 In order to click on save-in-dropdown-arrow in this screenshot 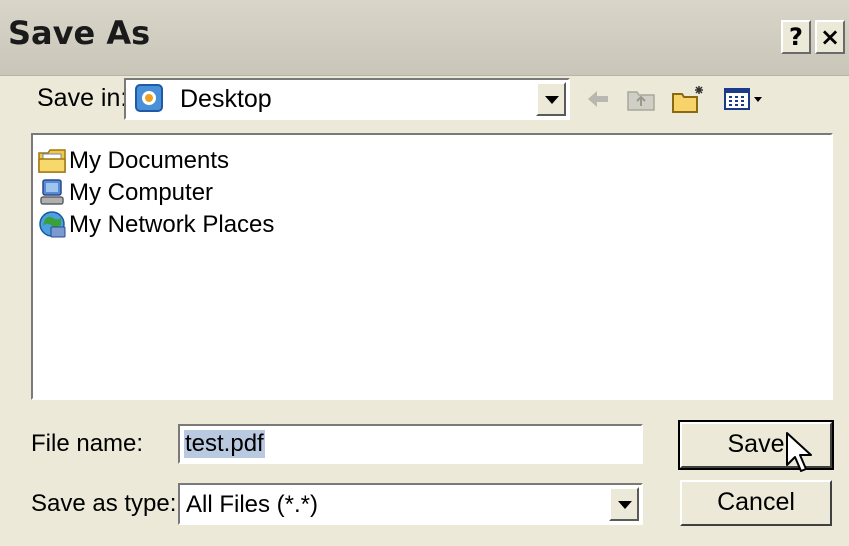, I will do `click(551, 99)`.